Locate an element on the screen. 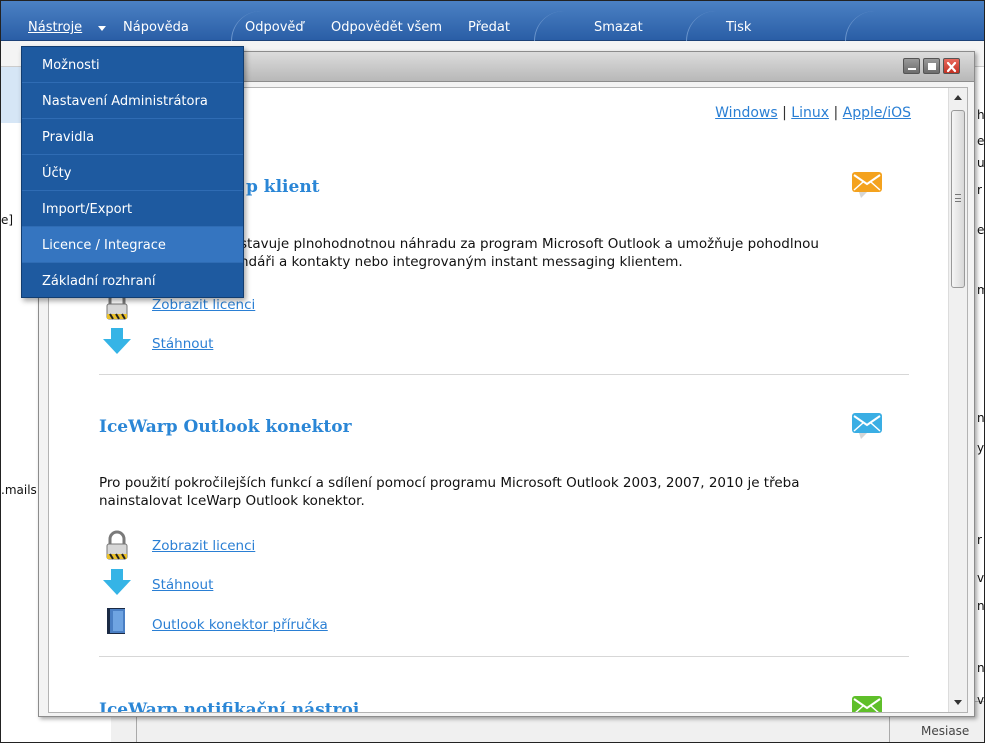 The image size is (985, 743). platform-links: Windows | Linux | Apple/iOS is located at coordinates (813, 113).